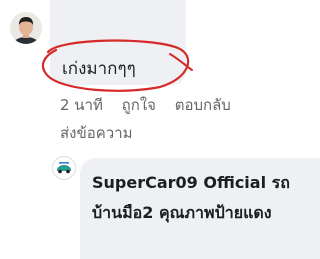 This screenshot has height=259, width=320. Describe the element at coordinates (139, 105) in the screenshot. I see `like-button: ถูกใจ` at that location.